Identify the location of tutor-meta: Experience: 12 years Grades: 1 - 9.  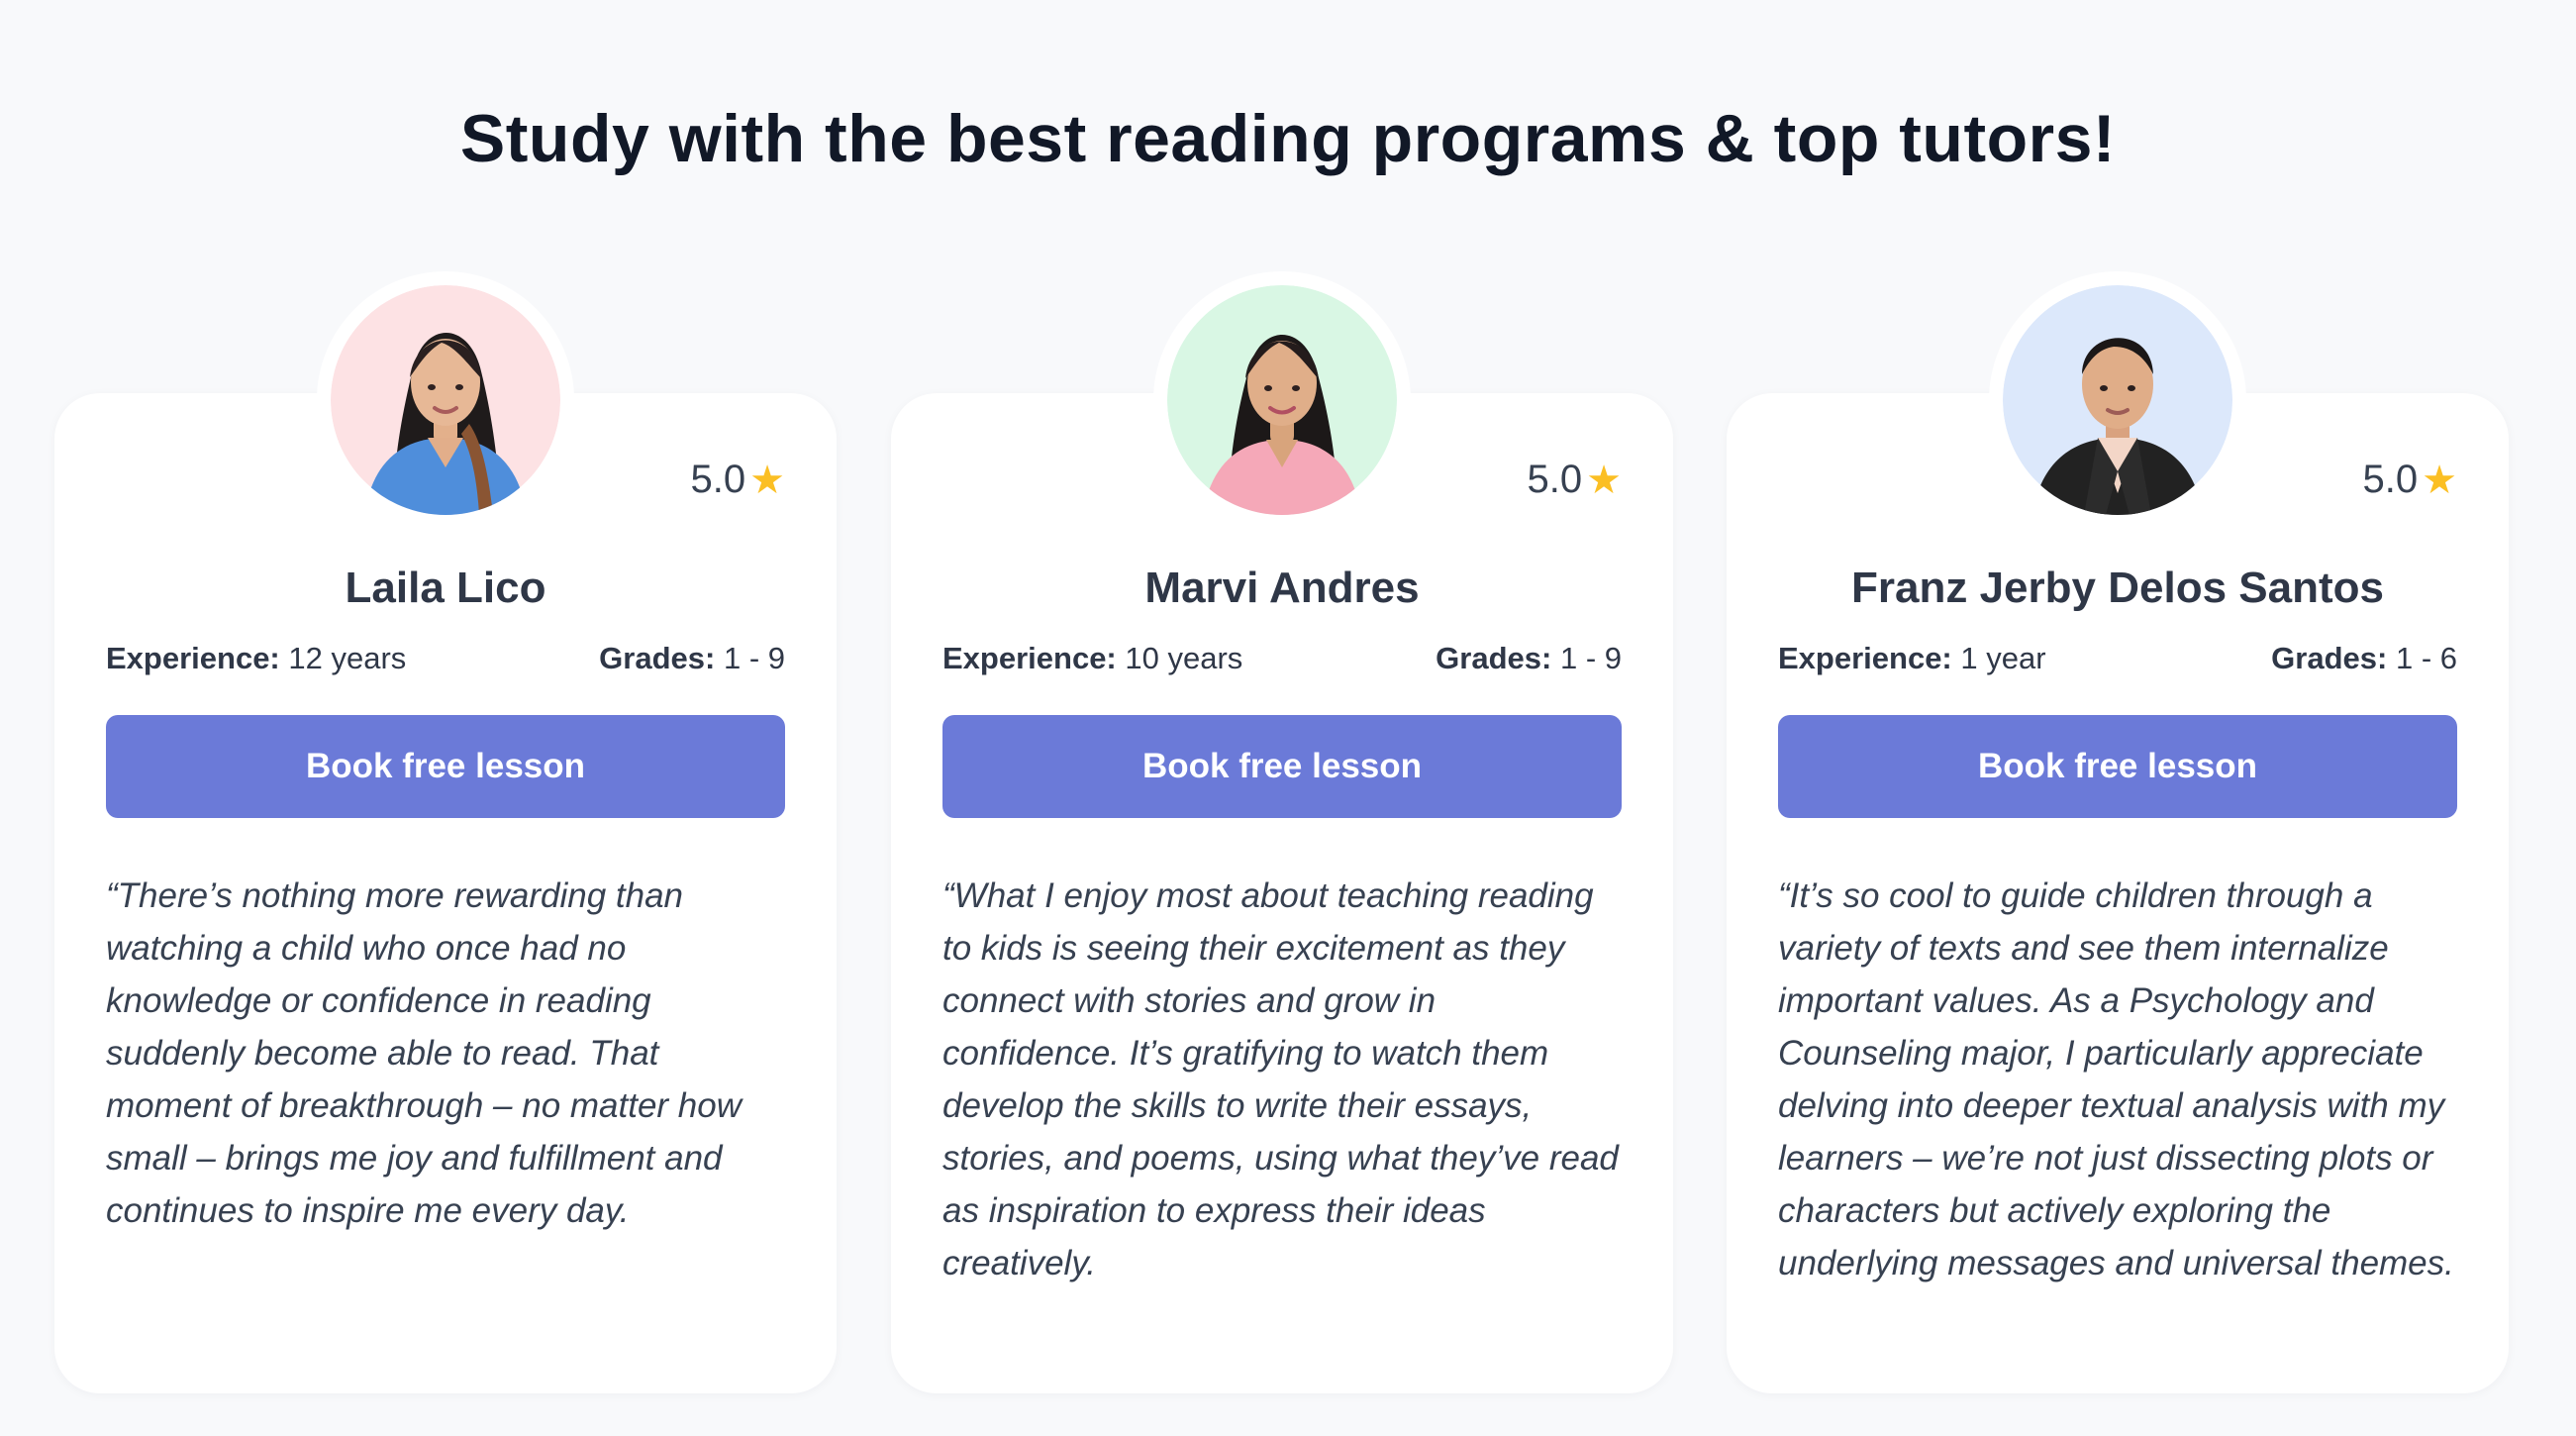
(445, 659).